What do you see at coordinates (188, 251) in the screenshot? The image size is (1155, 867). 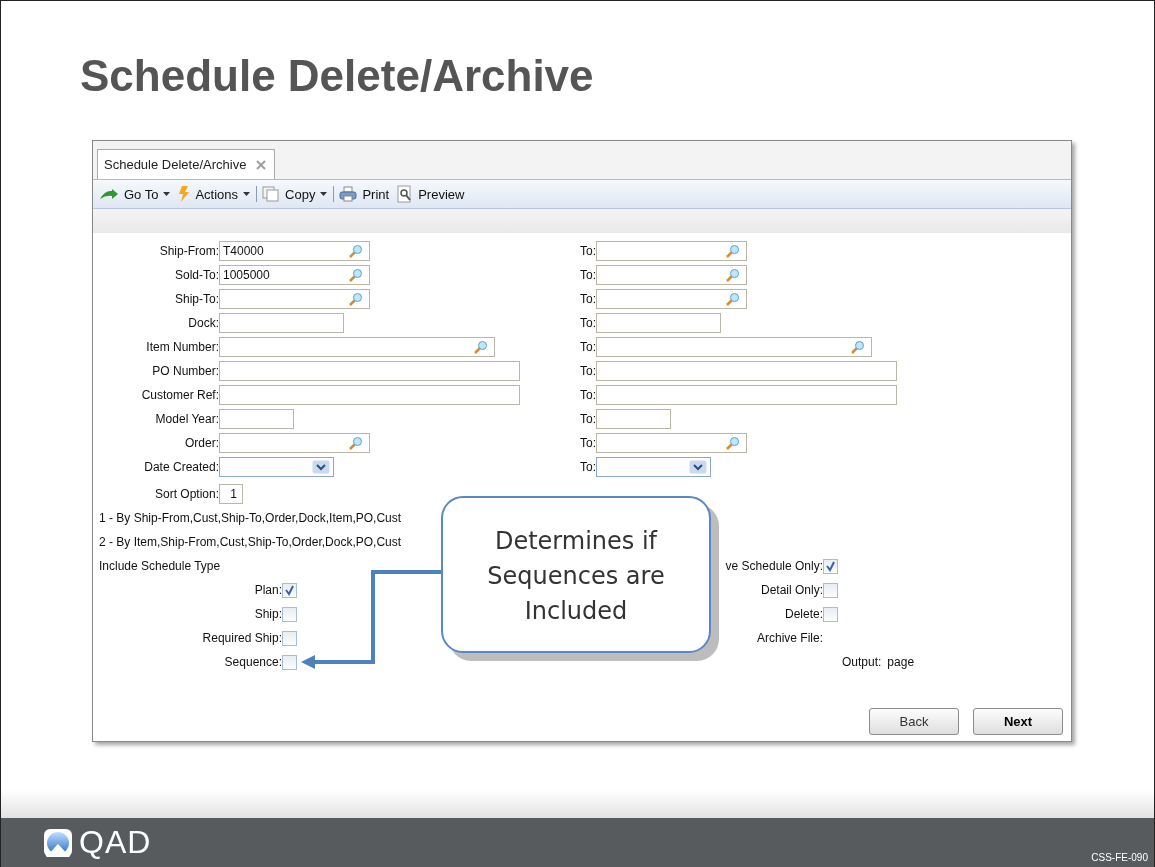 I see `field-label: Ship-From:` at bounding box center [188, 251].